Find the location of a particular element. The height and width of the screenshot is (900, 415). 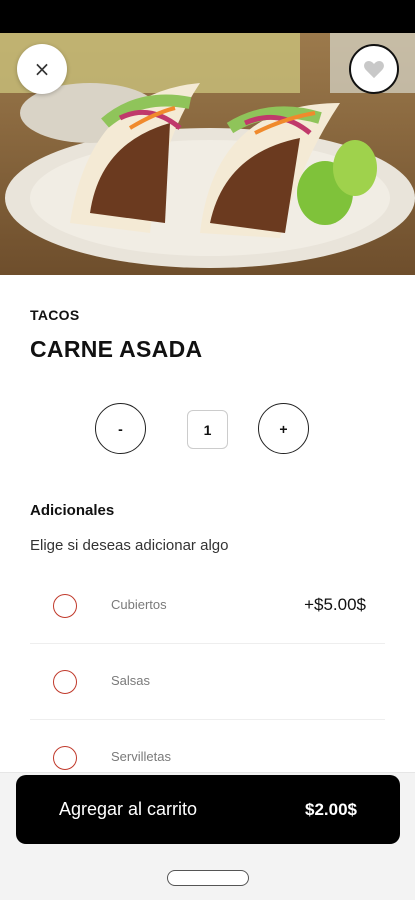

heart-icon is located at coordinates (374, 69).